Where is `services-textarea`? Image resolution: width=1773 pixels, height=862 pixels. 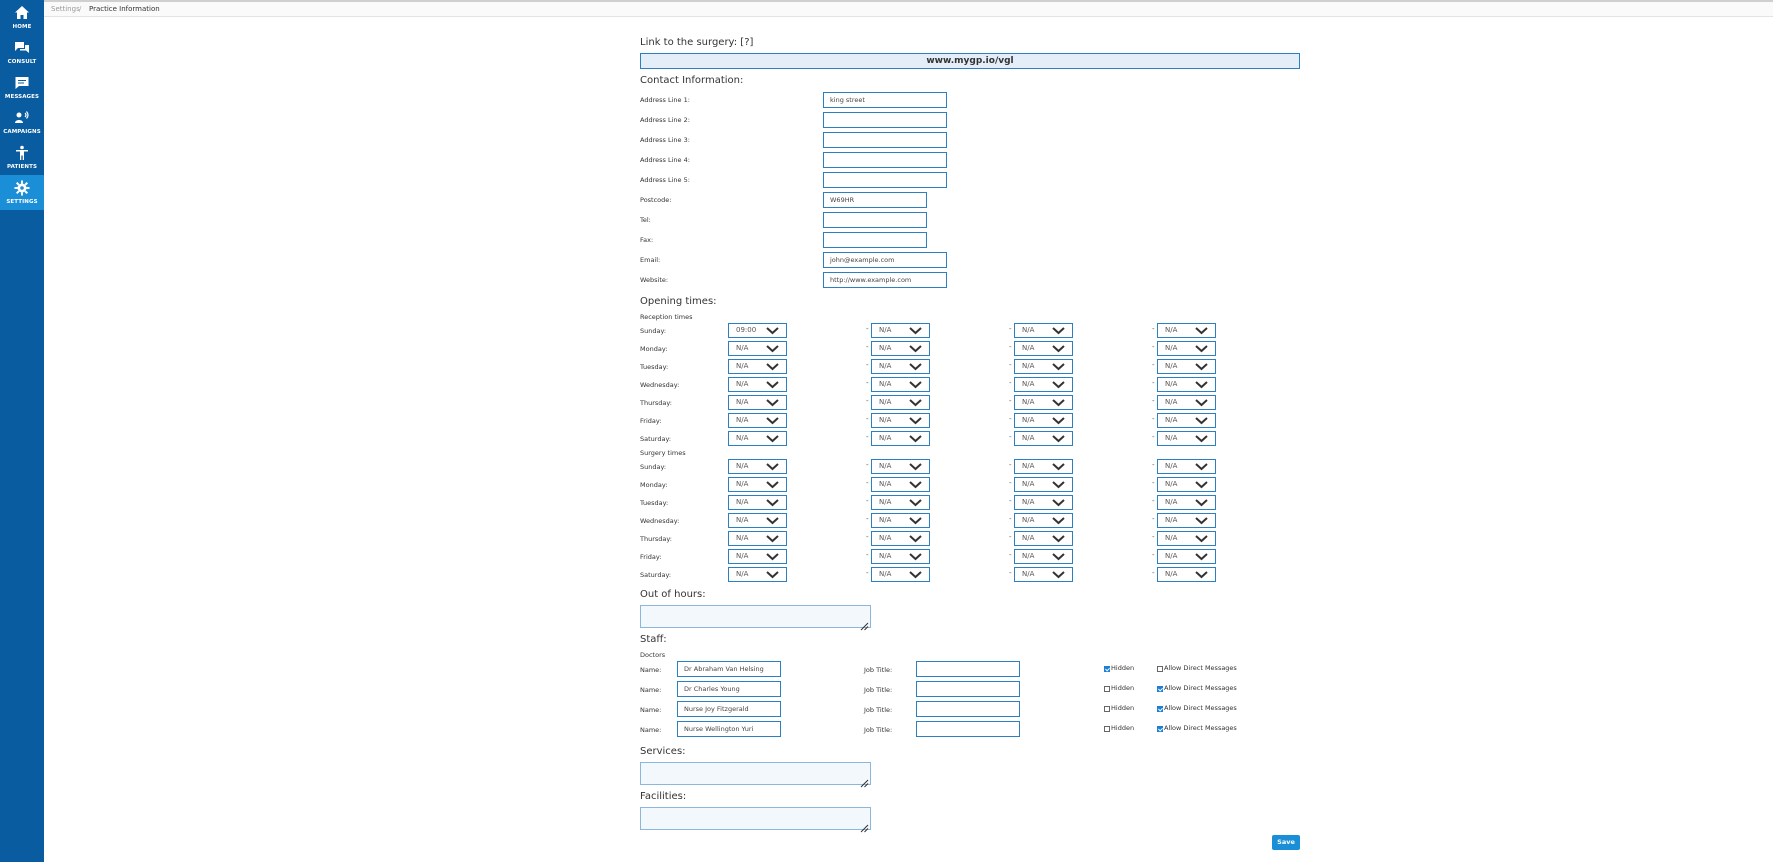
services-textarea is located at coordinates (755, 775).